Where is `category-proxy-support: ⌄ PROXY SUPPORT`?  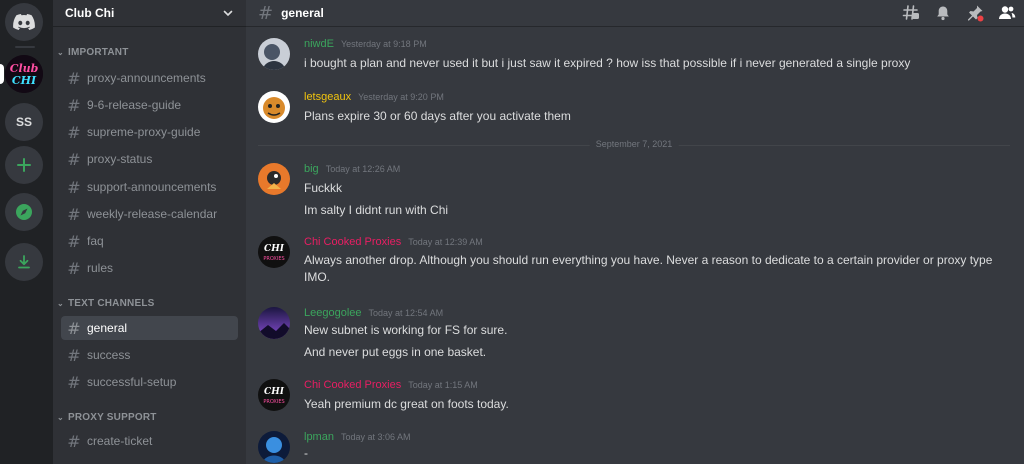
category-proxy-support: ⌄ PROXY SUPPORT is located at coordinates (107, 417).